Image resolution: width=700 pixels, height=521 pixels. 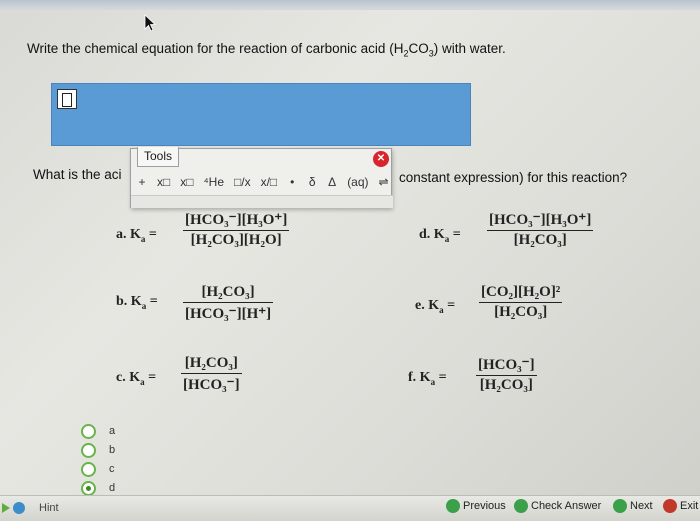 I want to click on option-c-sub: a, so click(x=142, y=381).